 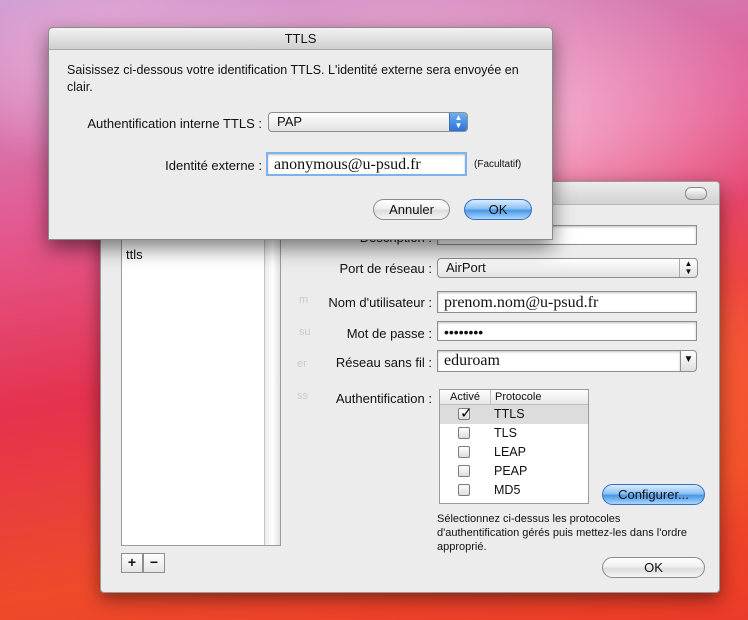 What do you see at coordinates (134, 254) in the screenshot?
I see `list-item: ttls` at bounding box center [134, 254].